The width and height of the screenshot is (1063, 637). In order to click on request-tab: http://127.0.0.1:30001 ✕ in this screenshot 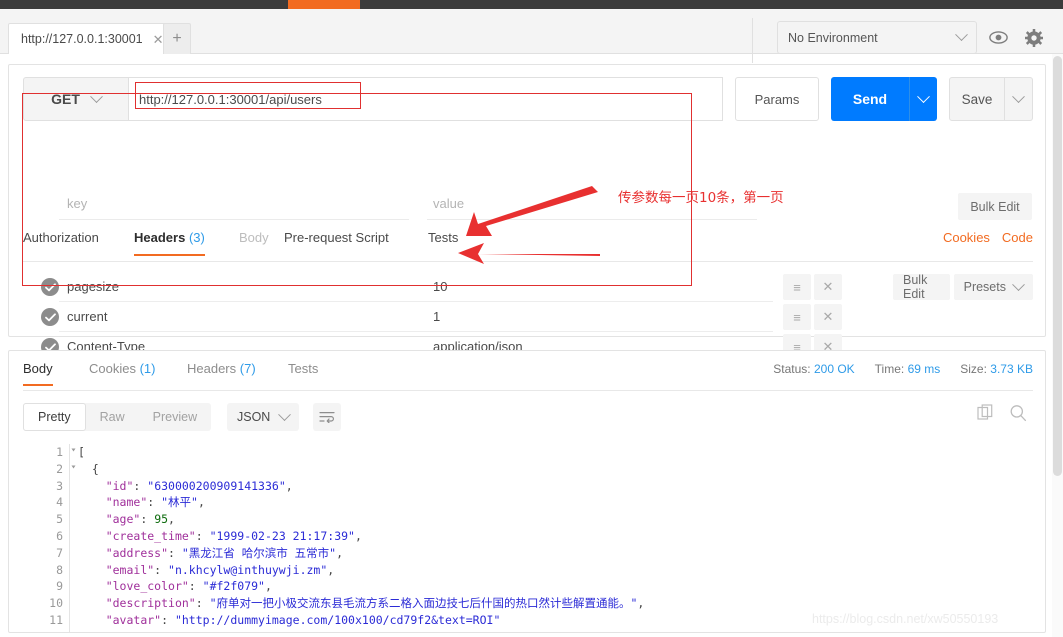, I will do `click(90, 38)`.